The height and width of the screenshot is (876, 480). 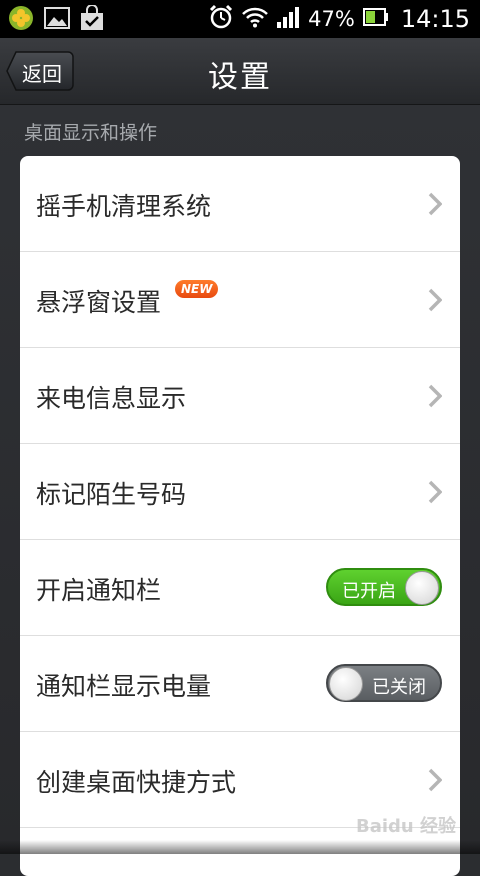 What do you see at coordinates (57, 20) in the screenshot?
I see `image-icon` at bounding box center [57, 20].